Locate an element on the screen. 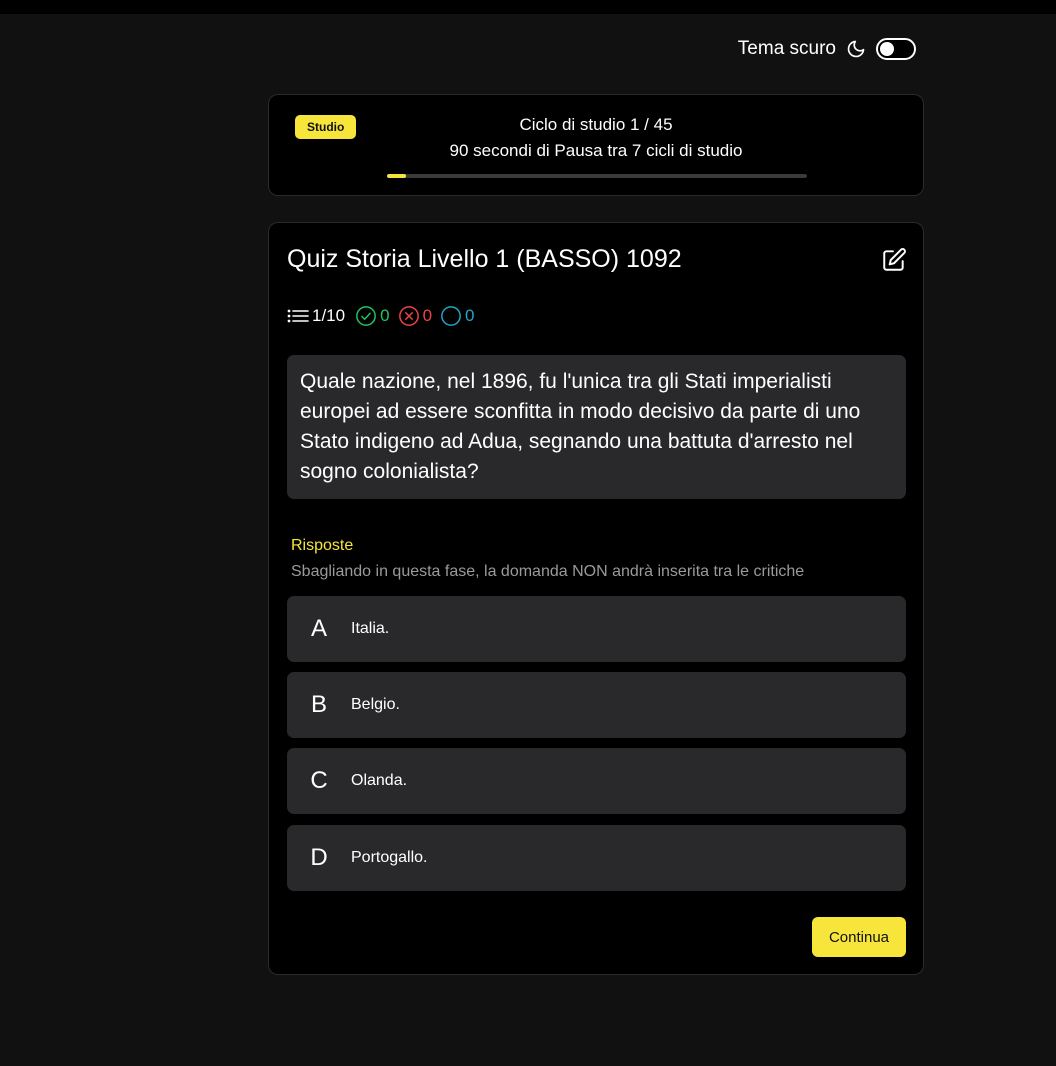 The width and height of the screenshot is (1056, 1066). x-circle-icon is located at coordinates (409, 316).